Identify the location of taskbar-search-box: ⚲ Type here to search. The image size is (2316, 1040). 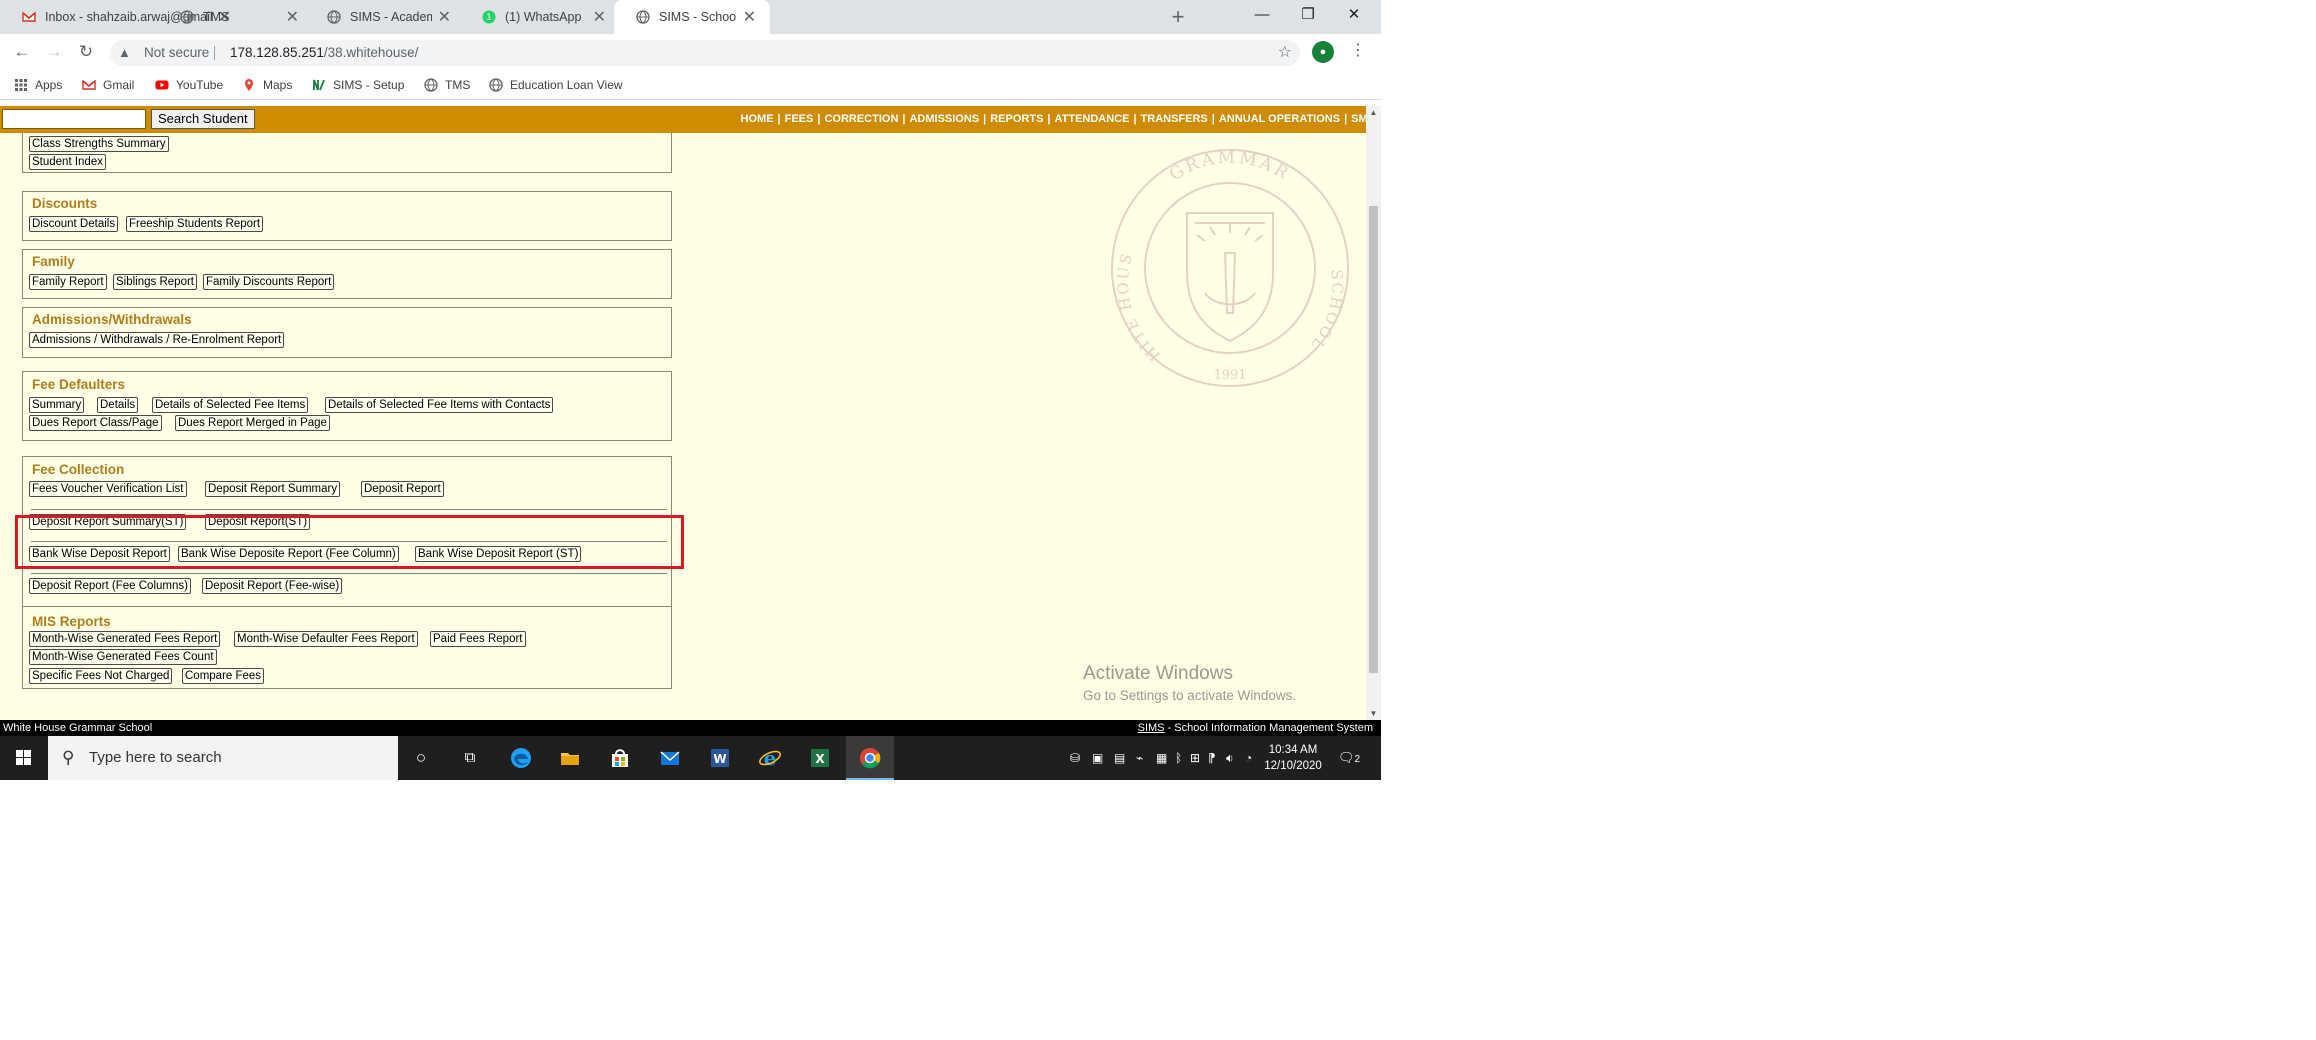
(223, 758).